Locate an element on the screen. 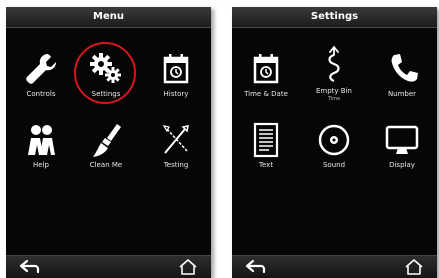  brush-icon is located at coordinates (107, 140).